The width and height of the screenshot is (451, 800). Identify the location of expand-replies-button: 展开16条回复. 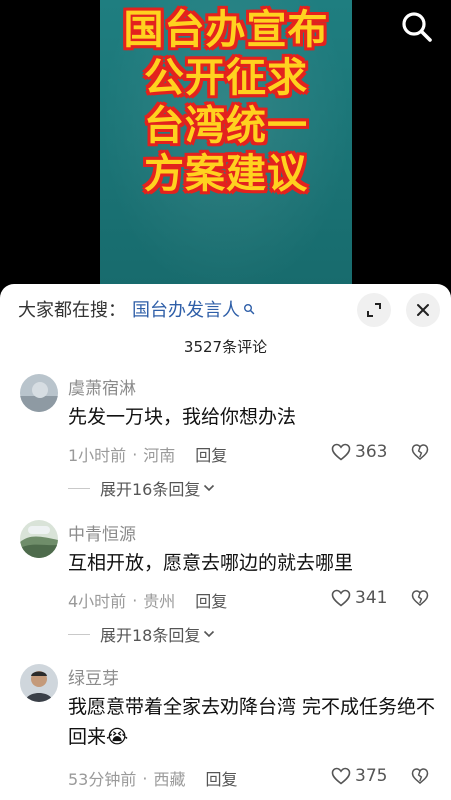
(141, 488).